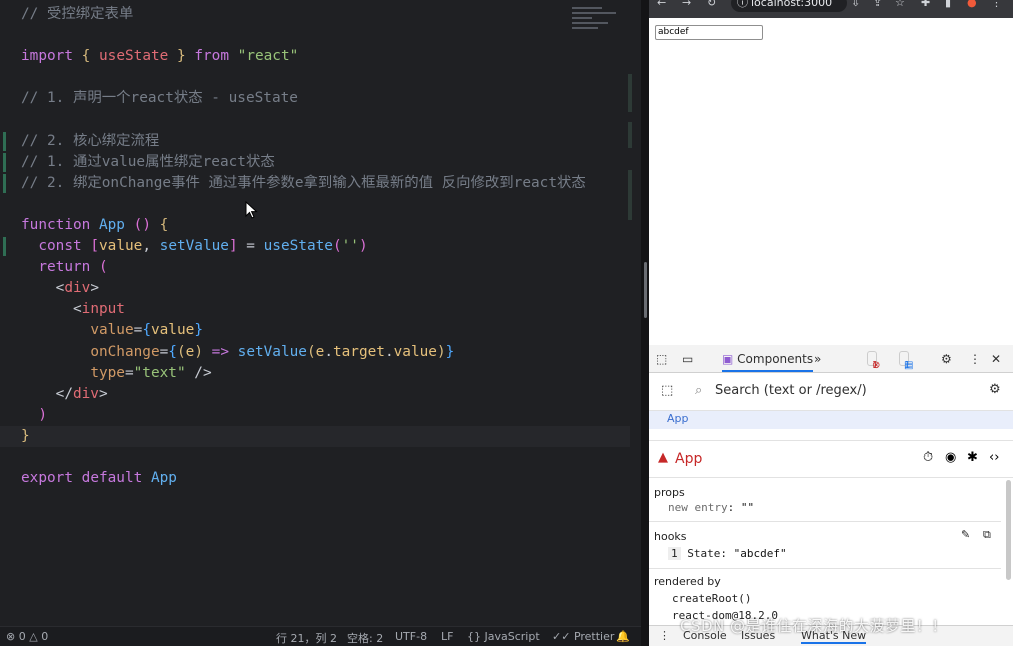 The width and height of the screenshot is (1013, 646). I want to click on line-ending: LF, so click(447, 636).